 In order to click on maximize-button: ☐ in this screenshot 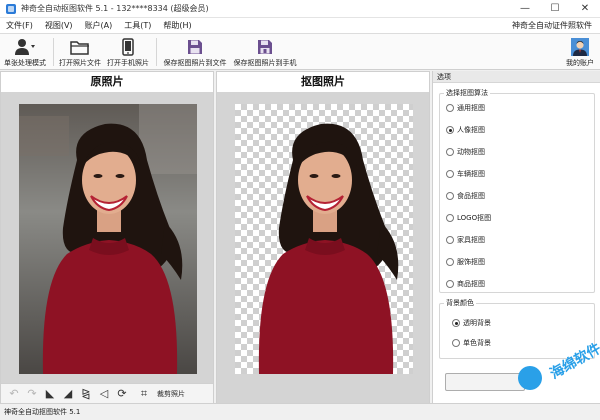, I will do `click(555, 9)`.